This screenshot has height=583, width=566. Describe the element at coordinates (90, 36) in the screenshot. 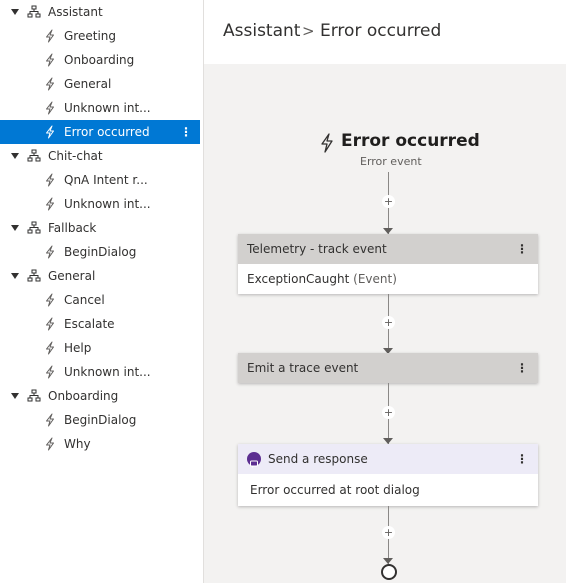

I see `tree-item-label: Greeting` at that location.